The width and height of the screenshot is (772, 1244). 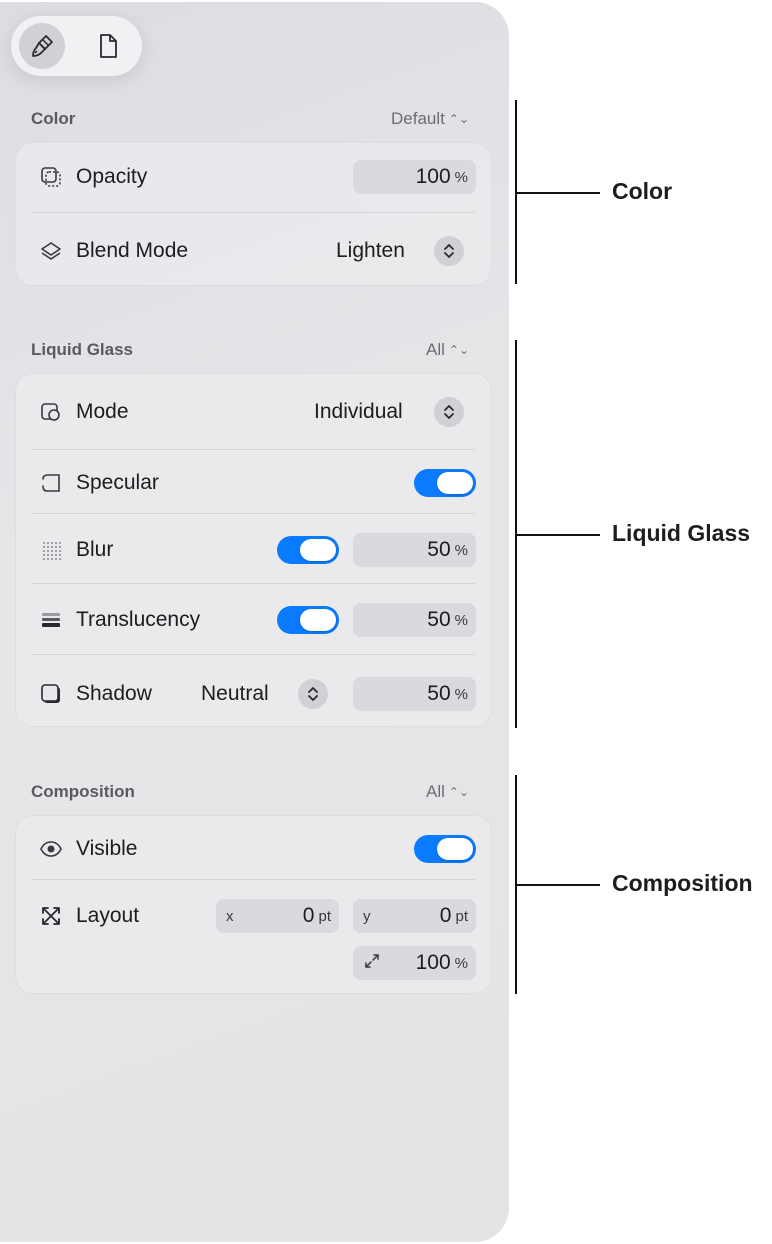 I want to click on blur-unit: %, so click(x=461, y=550).